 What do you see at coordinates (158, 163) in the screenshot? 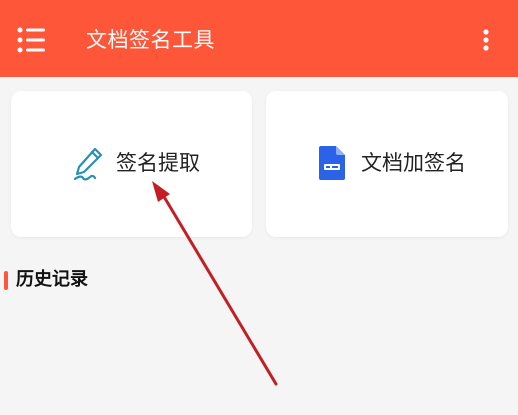
I see `signature-extract-label: 签名提取` at bounding box center [158, 163].